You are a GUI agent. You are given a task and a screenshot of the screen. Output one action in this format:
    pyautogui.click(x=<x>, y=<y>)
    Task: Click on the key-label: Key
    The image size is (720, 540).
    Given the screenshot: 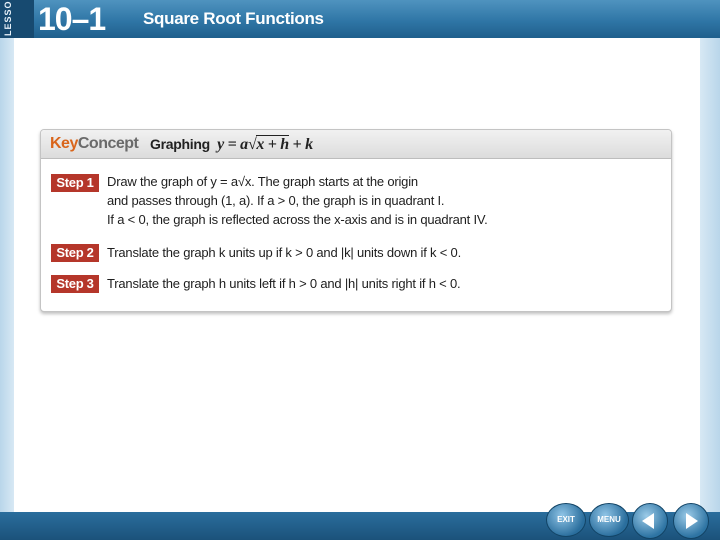 What is the action you would take?
    pyautogui.click(x=64, y=143)
    